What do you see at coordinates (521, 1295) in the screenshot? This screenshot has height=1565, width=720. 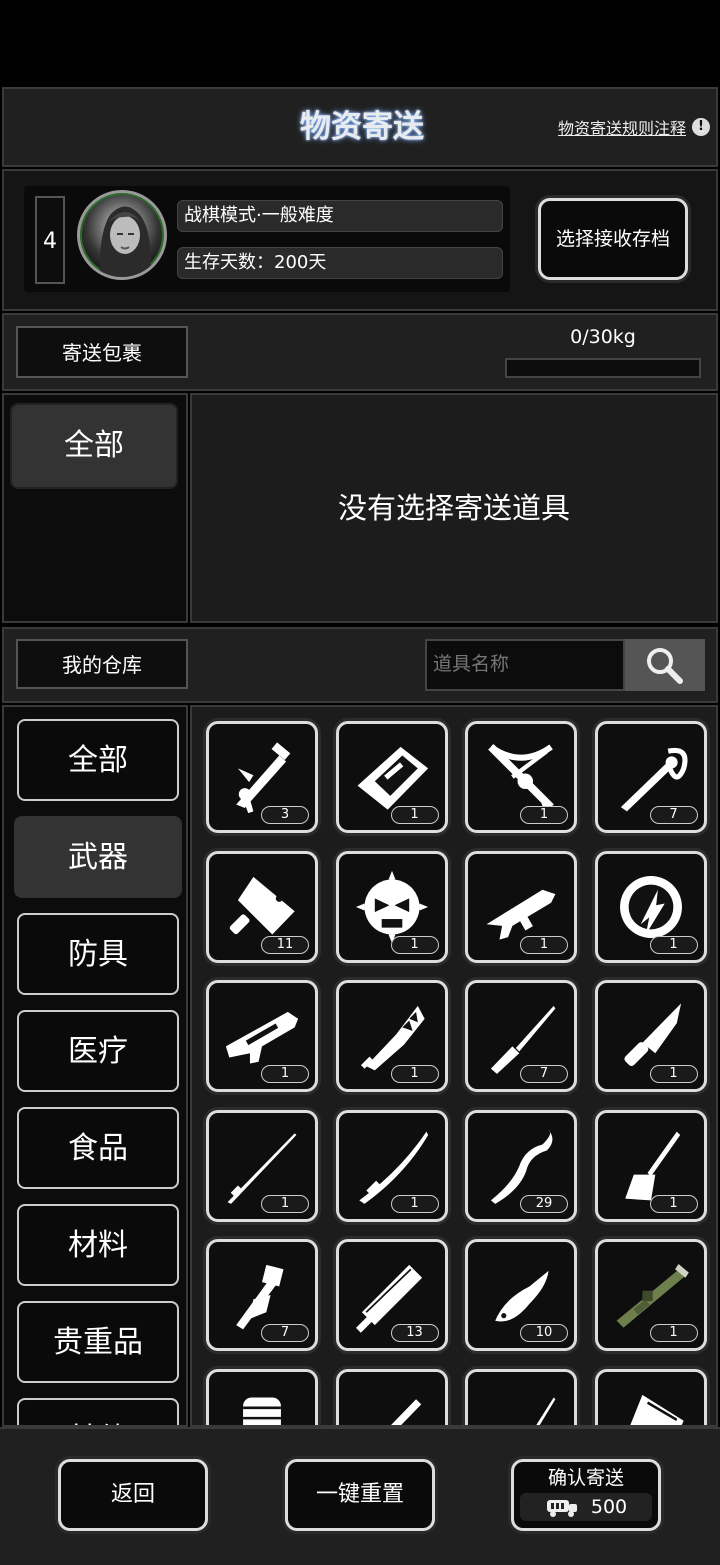 I see `item-slot: 10` at bounding box center [521, 1295].